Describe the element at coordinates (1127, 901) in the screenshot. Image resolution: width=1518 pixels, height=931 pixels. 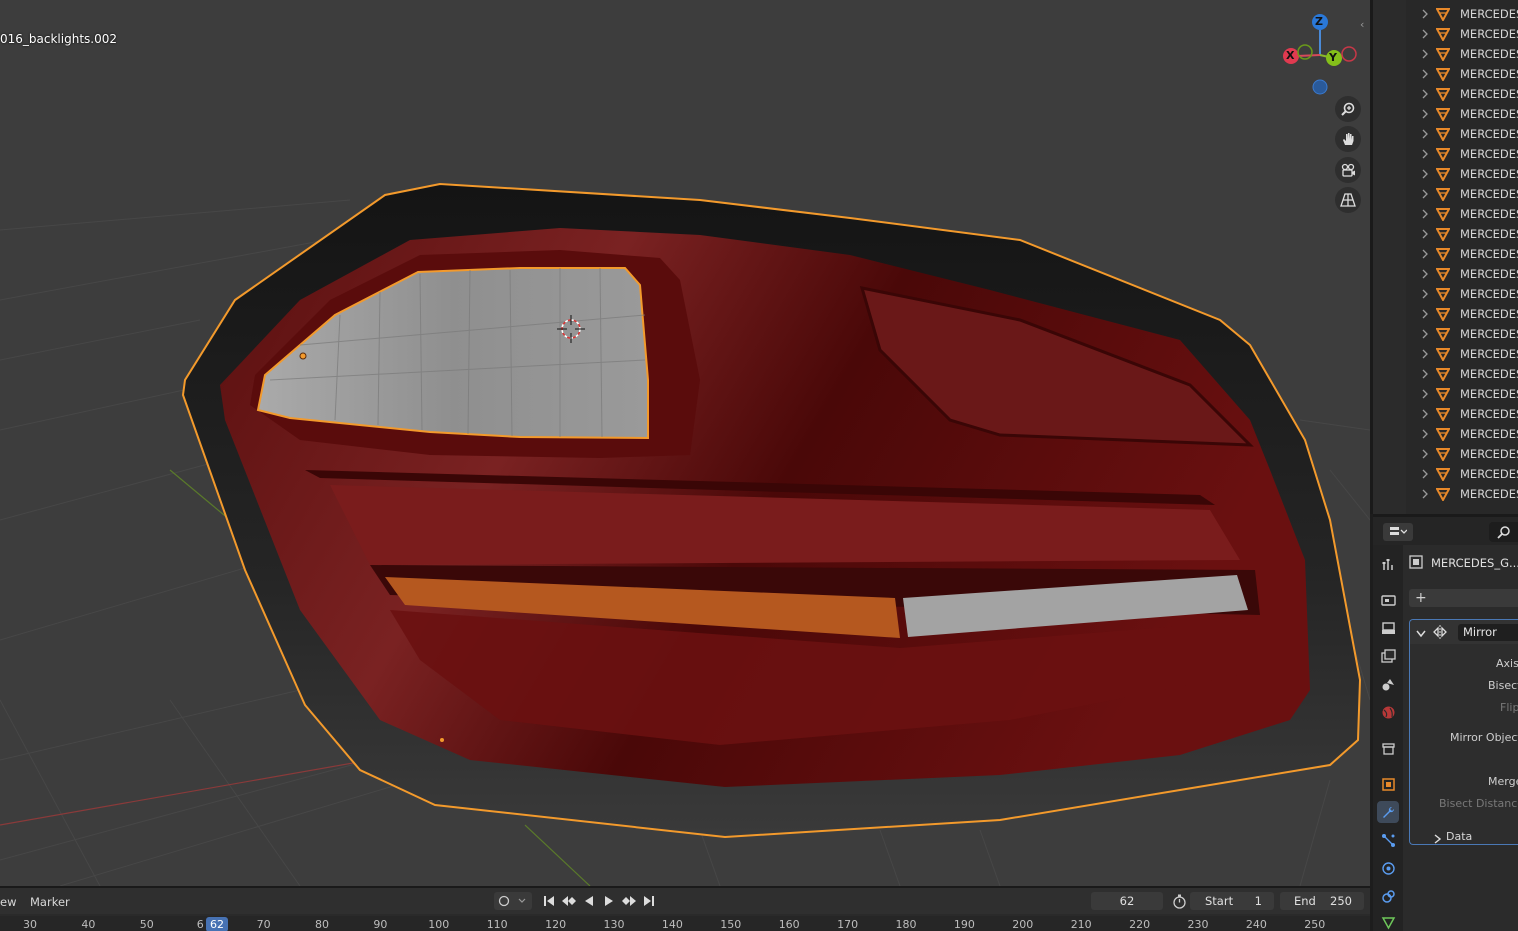
I see `current-frame-field: 62` at that location.